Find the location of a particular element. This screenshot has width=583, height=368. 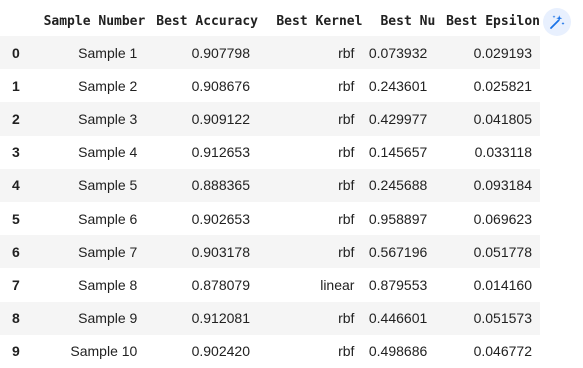

cell-best-nu: 0.879553 is located at coordinates (398, 284).